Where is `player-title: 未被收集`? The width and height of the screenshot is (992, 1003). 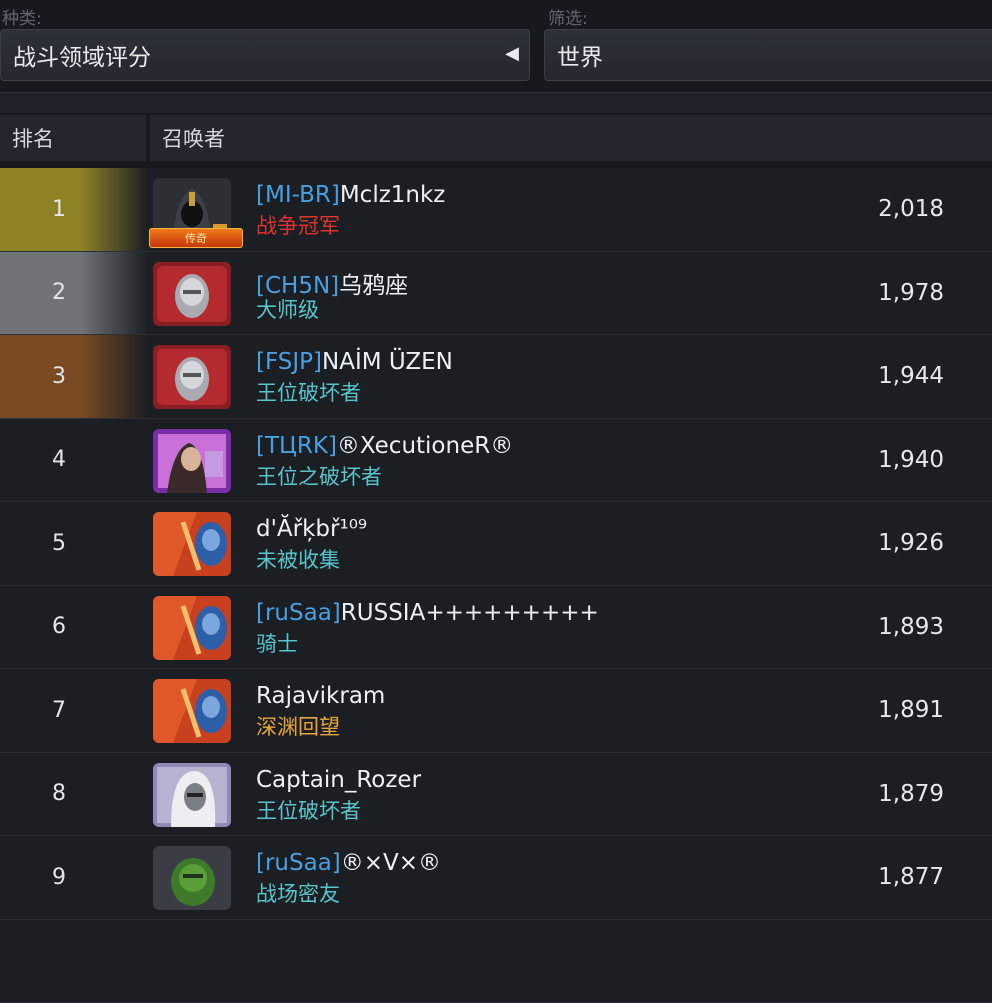 player-title: 未被收集 is located at coordinates (298, 559).